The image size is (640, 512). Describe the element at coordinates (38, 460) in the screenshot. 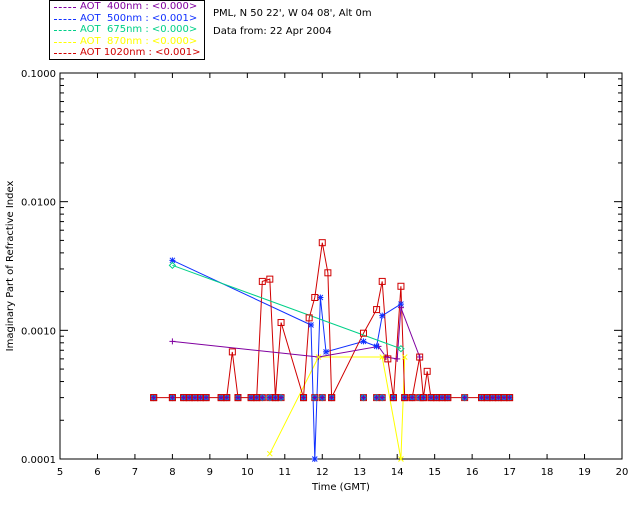

I see `y-tick-label: 0.0001` at that location.